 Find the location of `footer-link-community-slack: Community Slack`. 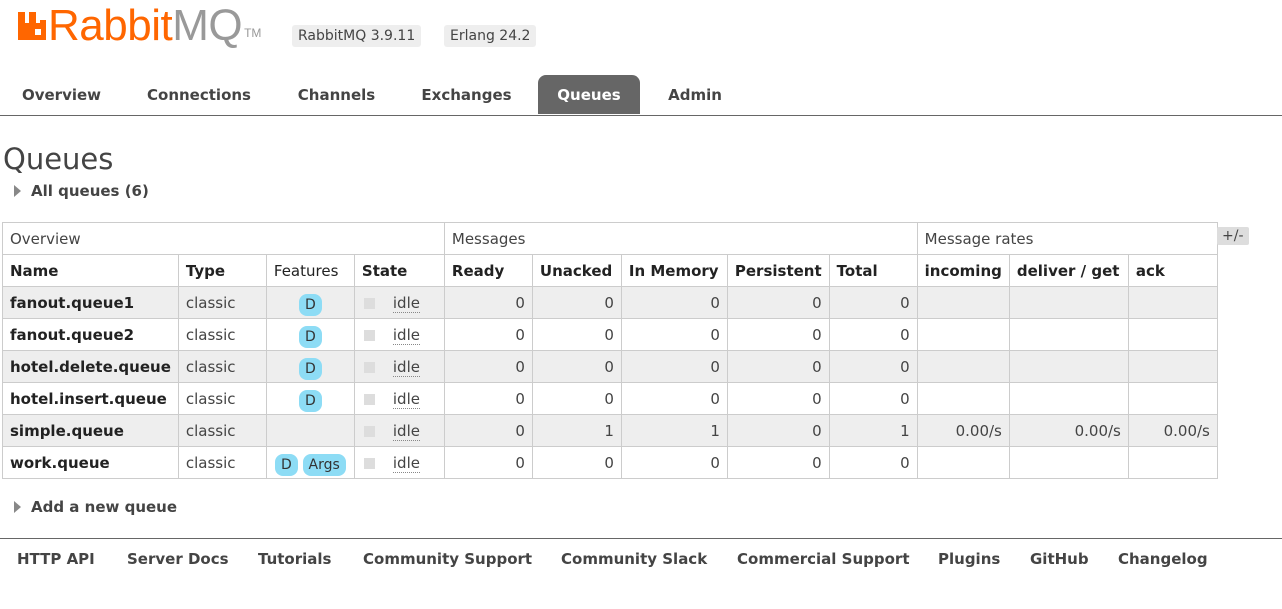

footer-link-community-slack: Community Slack is located at coordinates (634, 559).